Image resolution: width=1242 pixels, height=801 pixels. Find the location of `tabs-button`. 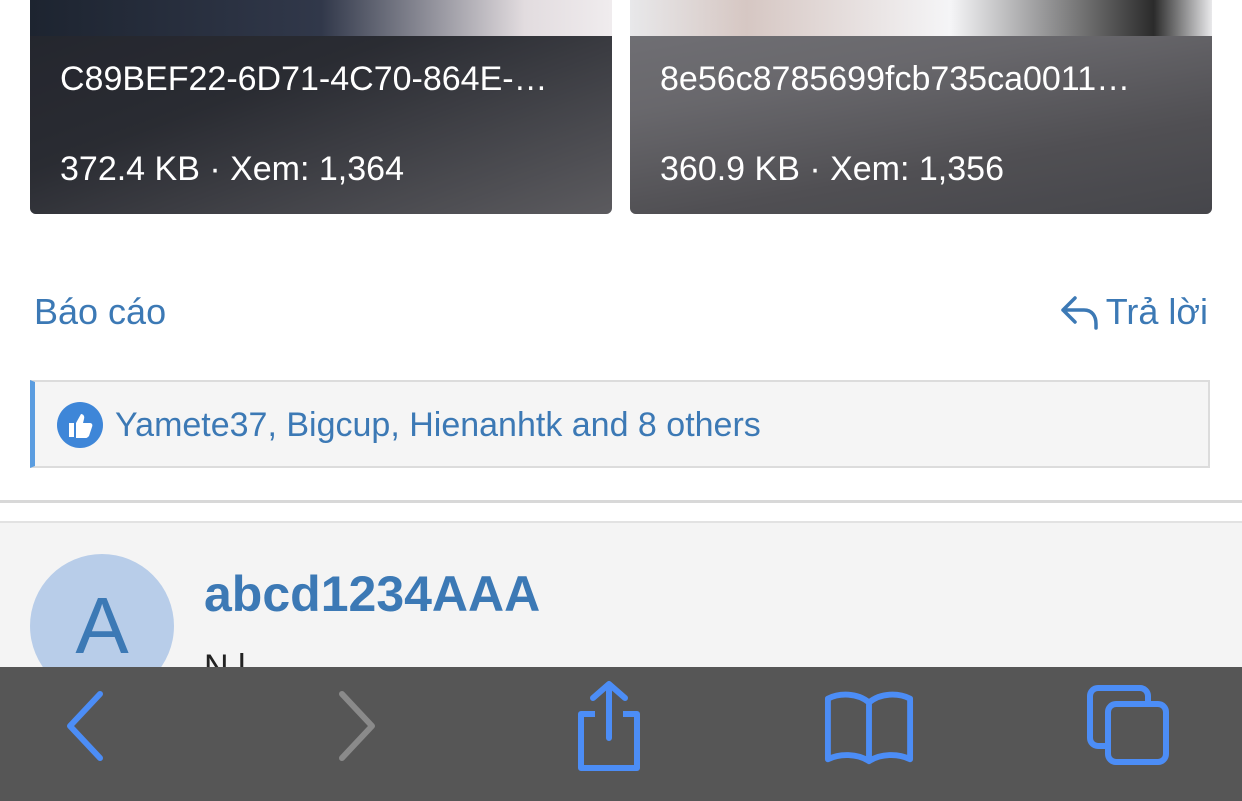

tabs-button is located at coordinates (1129, 726).